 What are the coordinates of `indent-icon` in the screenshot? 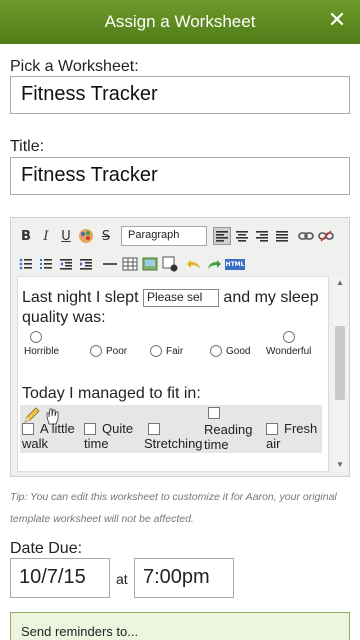 It's located at (86, 264).